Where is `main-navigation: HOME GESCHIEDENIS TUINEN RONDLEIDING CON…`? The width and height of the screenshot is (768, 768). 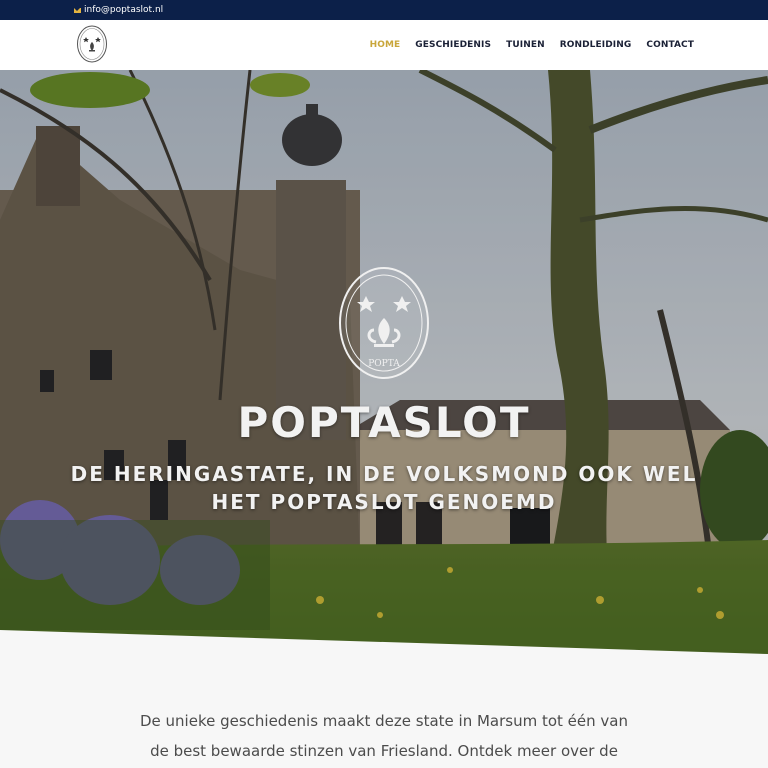
main-navigation: HOME GESCHIEDENIS TUINEN RONDLEIDING CON… is located at coordinates (532, 45).